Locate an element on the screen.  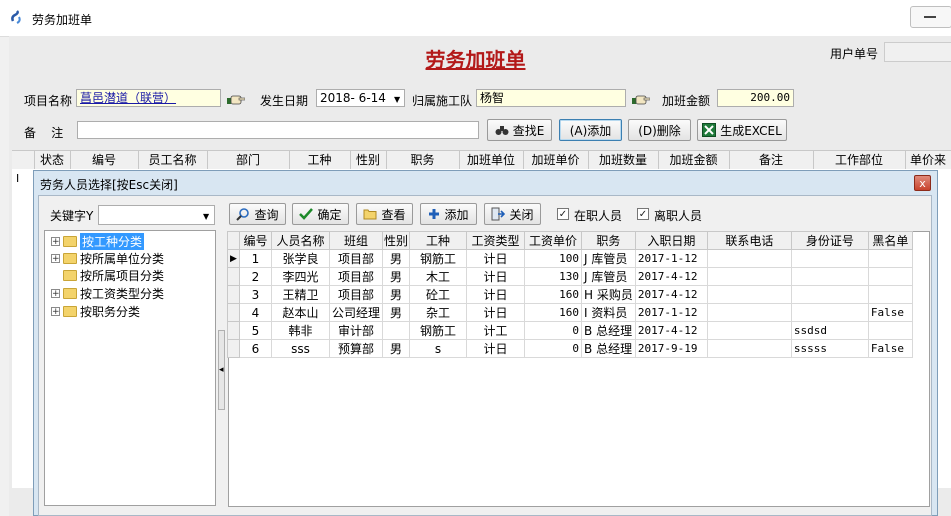
table-cell-name: 张学良 is located at coordinates (300, 258).